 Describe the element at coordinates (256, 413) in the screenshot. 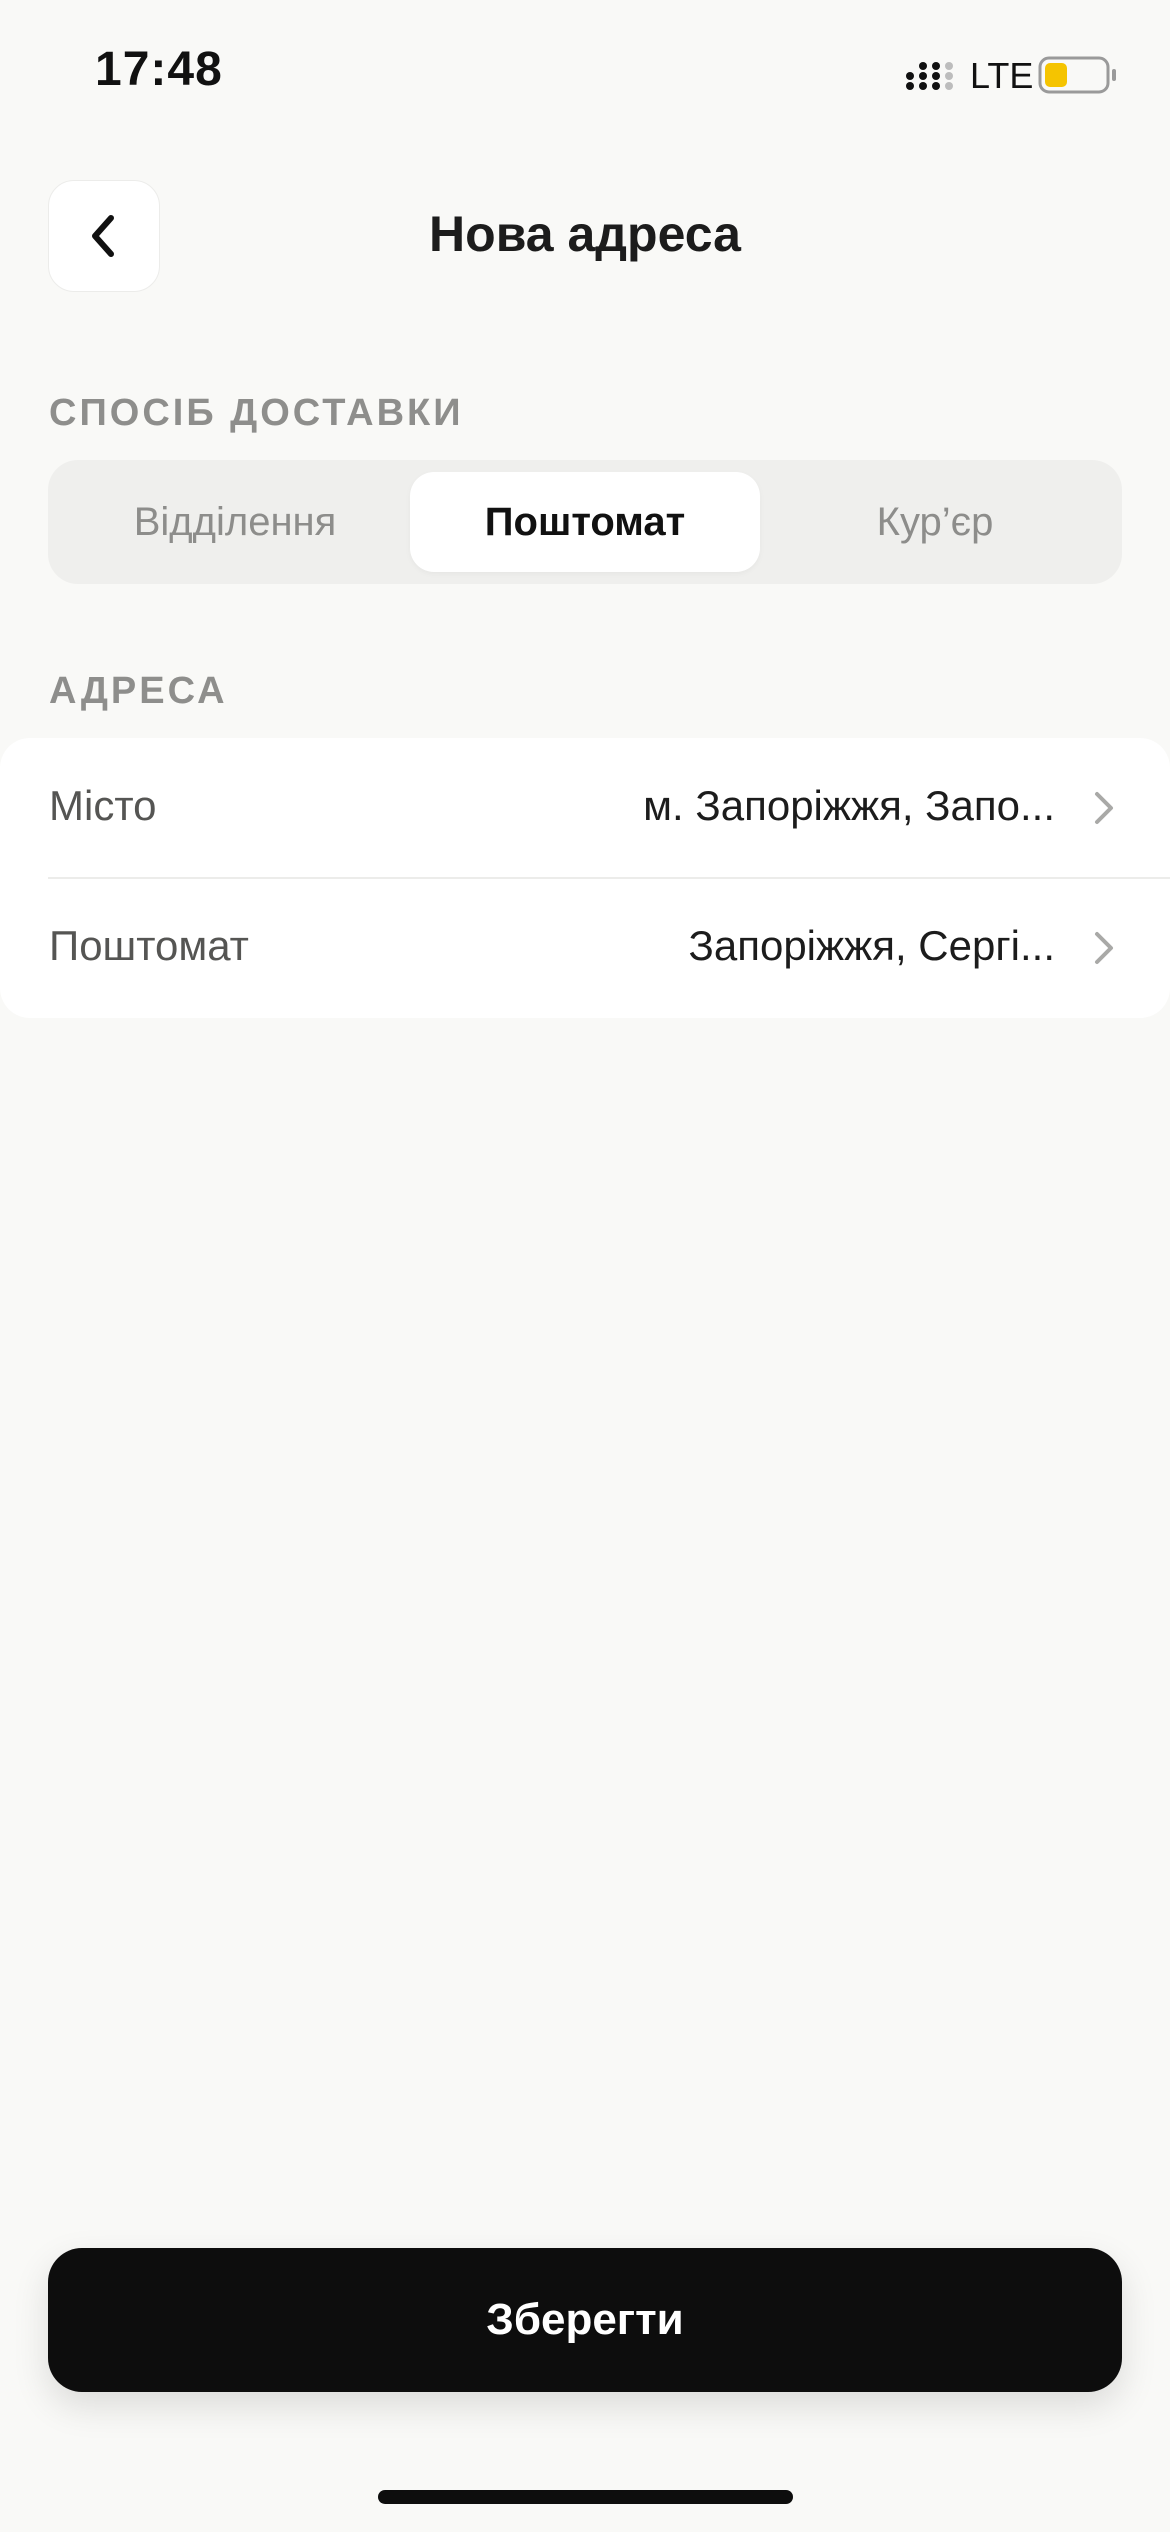

I see `delivery-method-heading: СПОСІБ ДОСТАВКИ` at that location.